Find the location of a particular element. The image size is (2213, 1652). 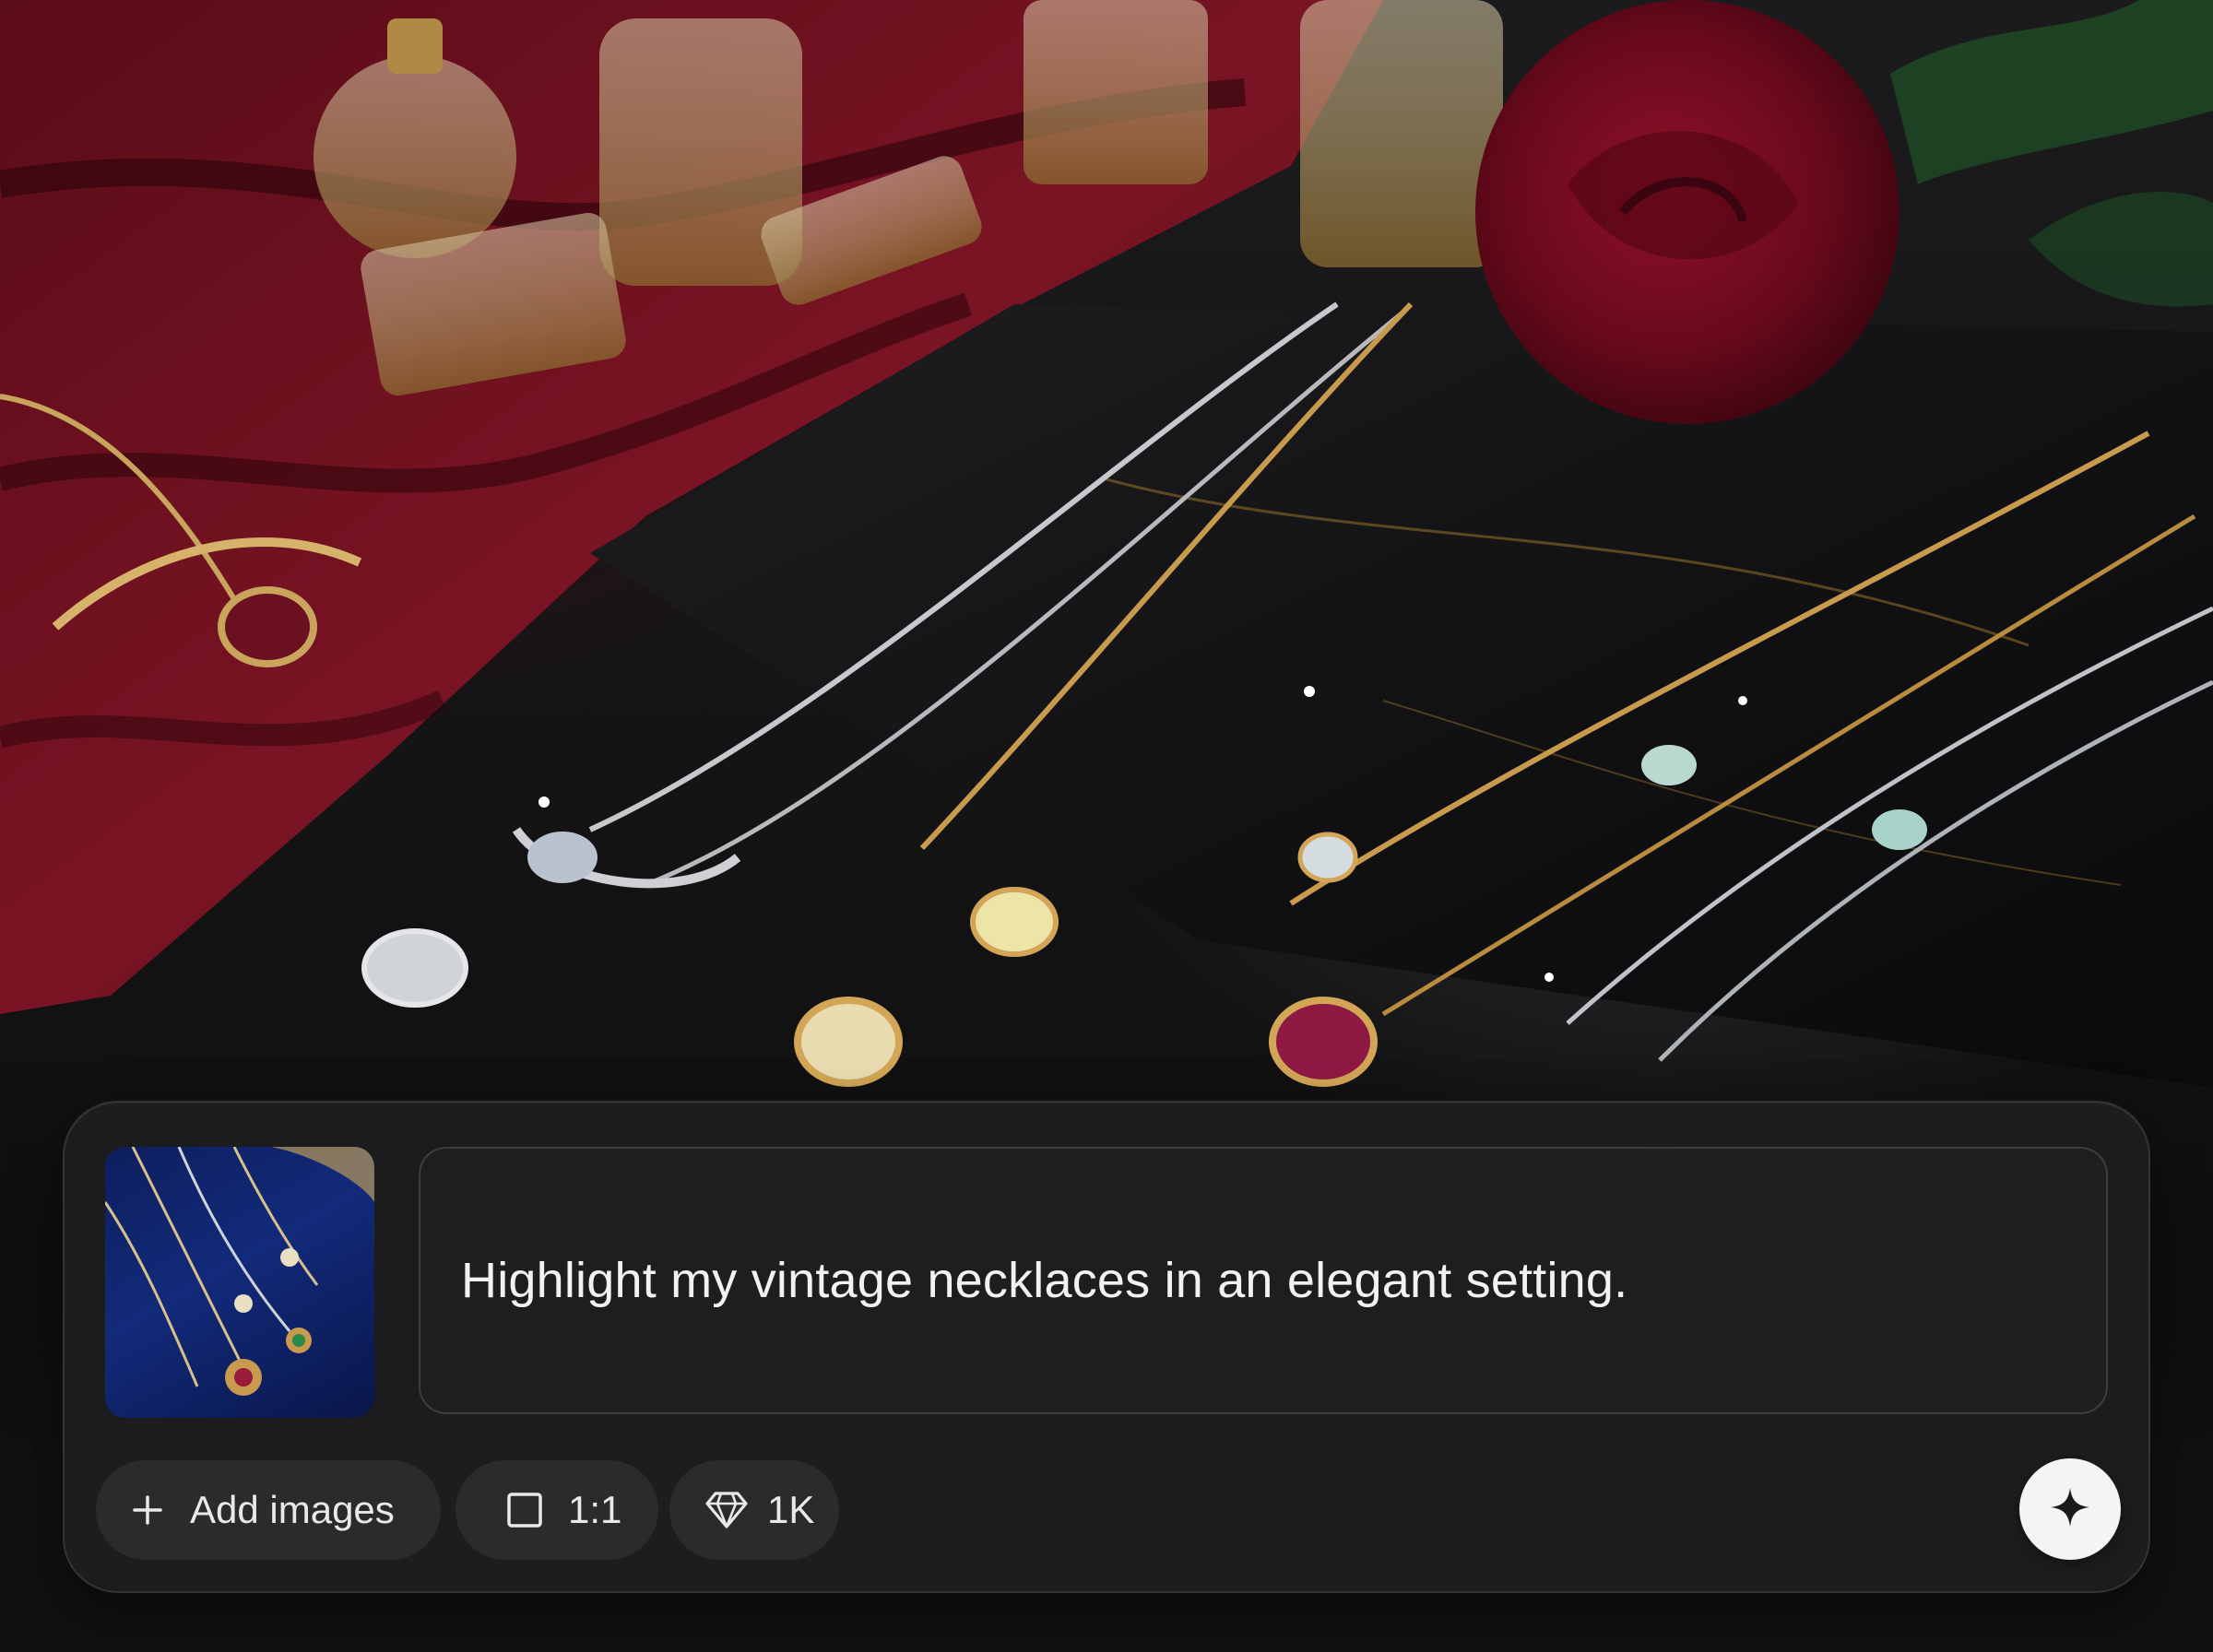

resolution-label: 1K is located at coordinates (791, 1509).